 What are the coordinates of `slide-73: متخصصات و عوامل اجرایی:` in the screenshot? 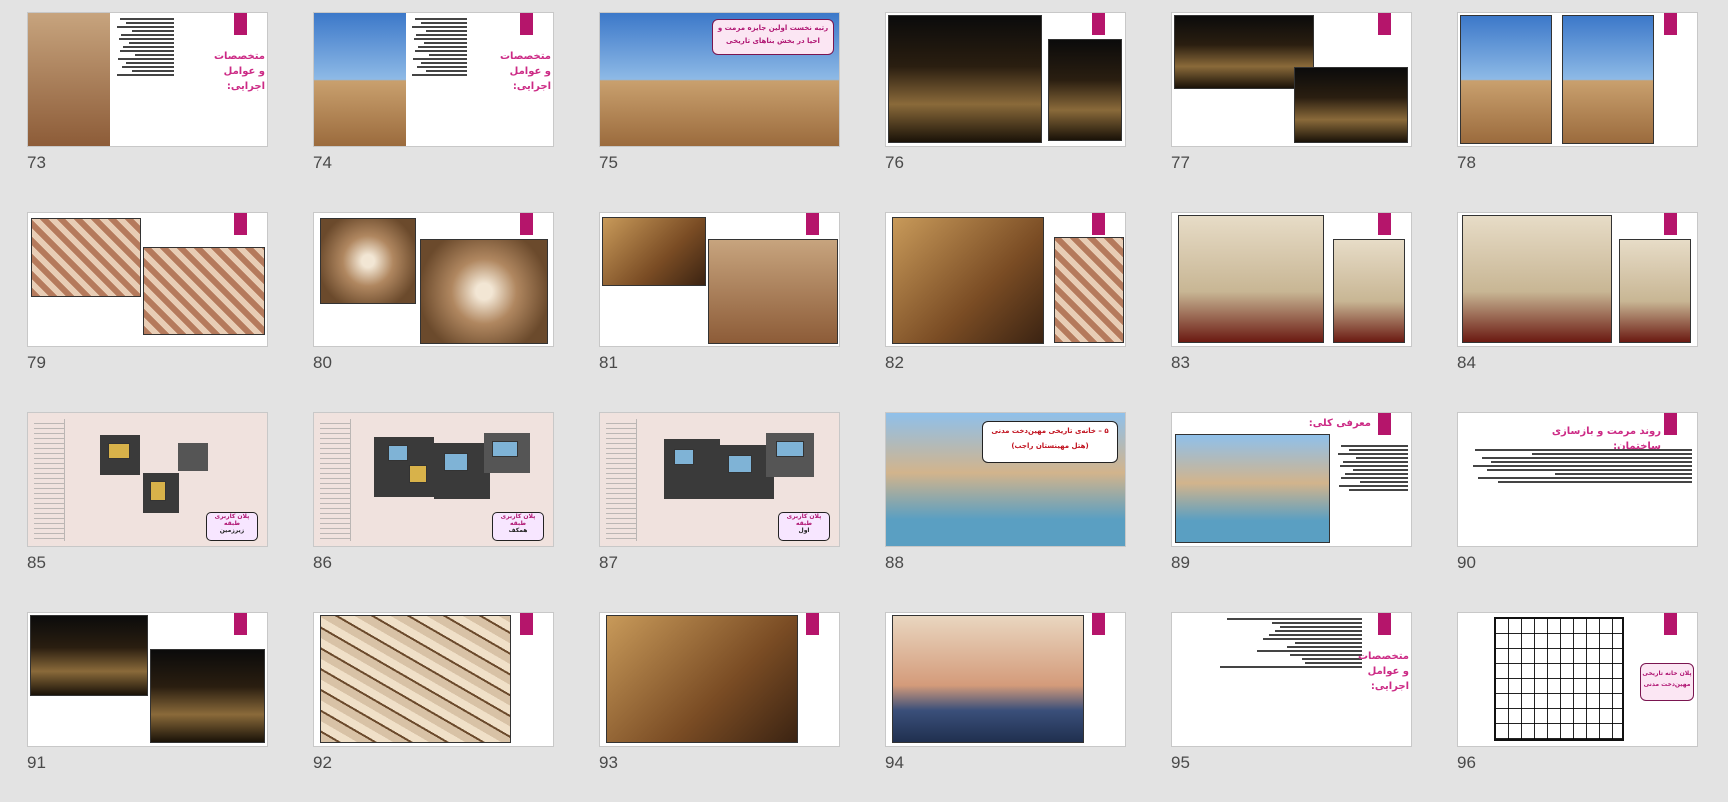 It's located at (147, 79).